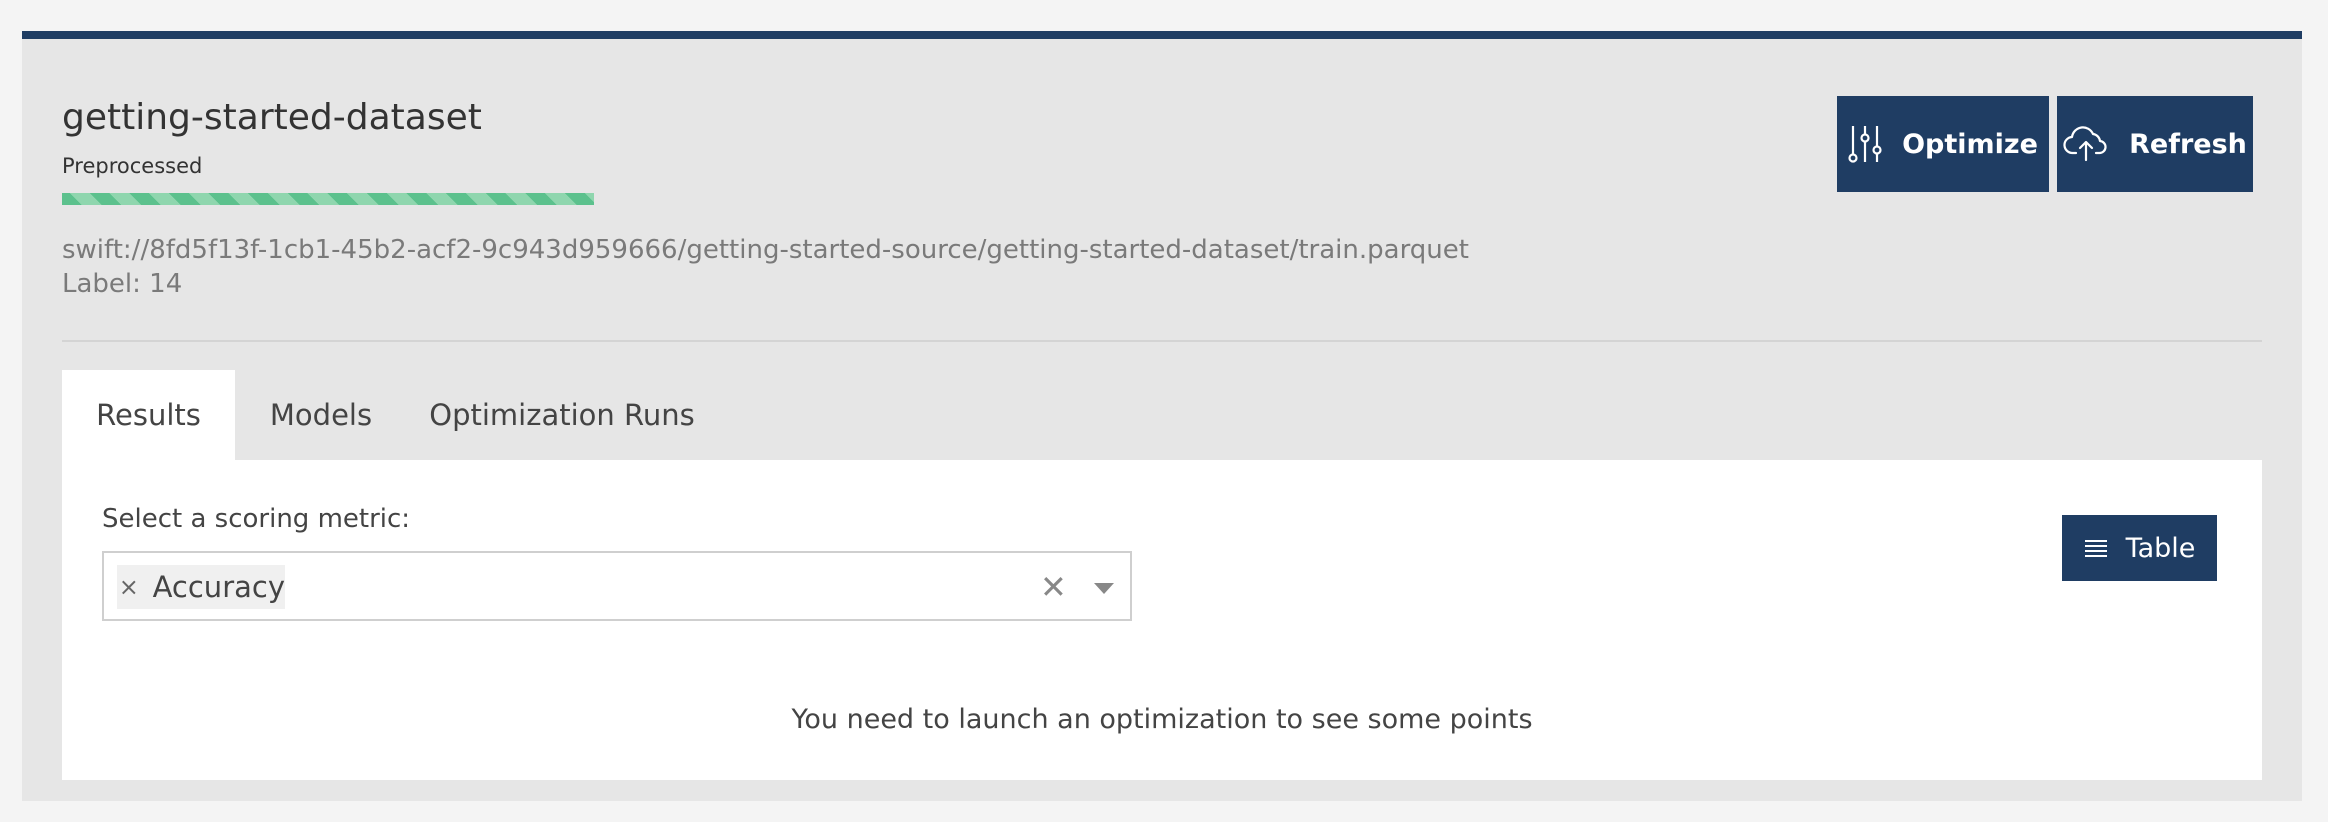  Describe the element at coordinates (129, 587) in the screenshot. I see `remove-chip-icon: ×` at that location.